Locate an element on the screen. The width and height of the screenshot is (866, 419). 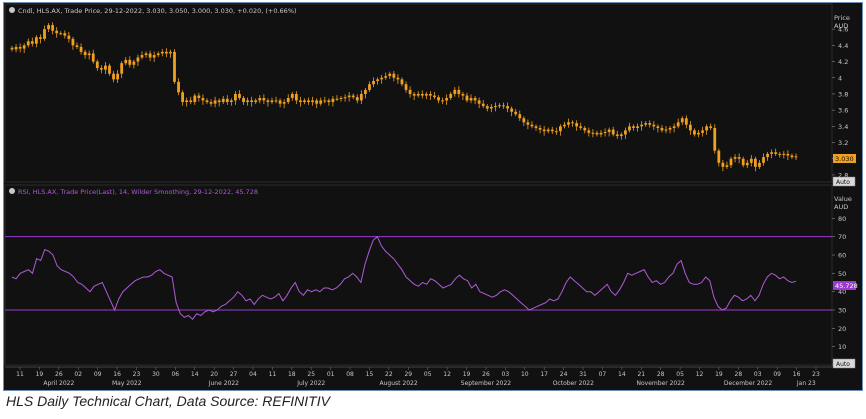
rsi-tick-label: 20 is located at coordinates (842, 329).